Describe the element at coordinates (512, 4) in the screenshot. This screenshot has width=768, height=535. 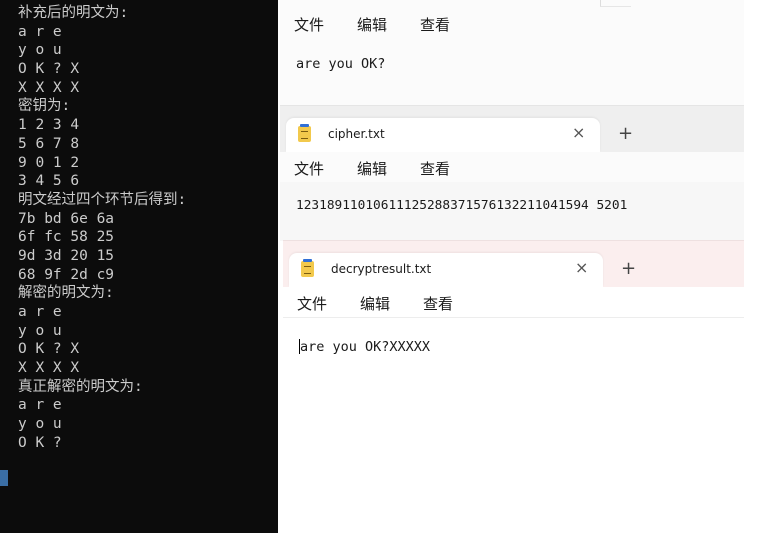
I see `tab-strip` at that location.